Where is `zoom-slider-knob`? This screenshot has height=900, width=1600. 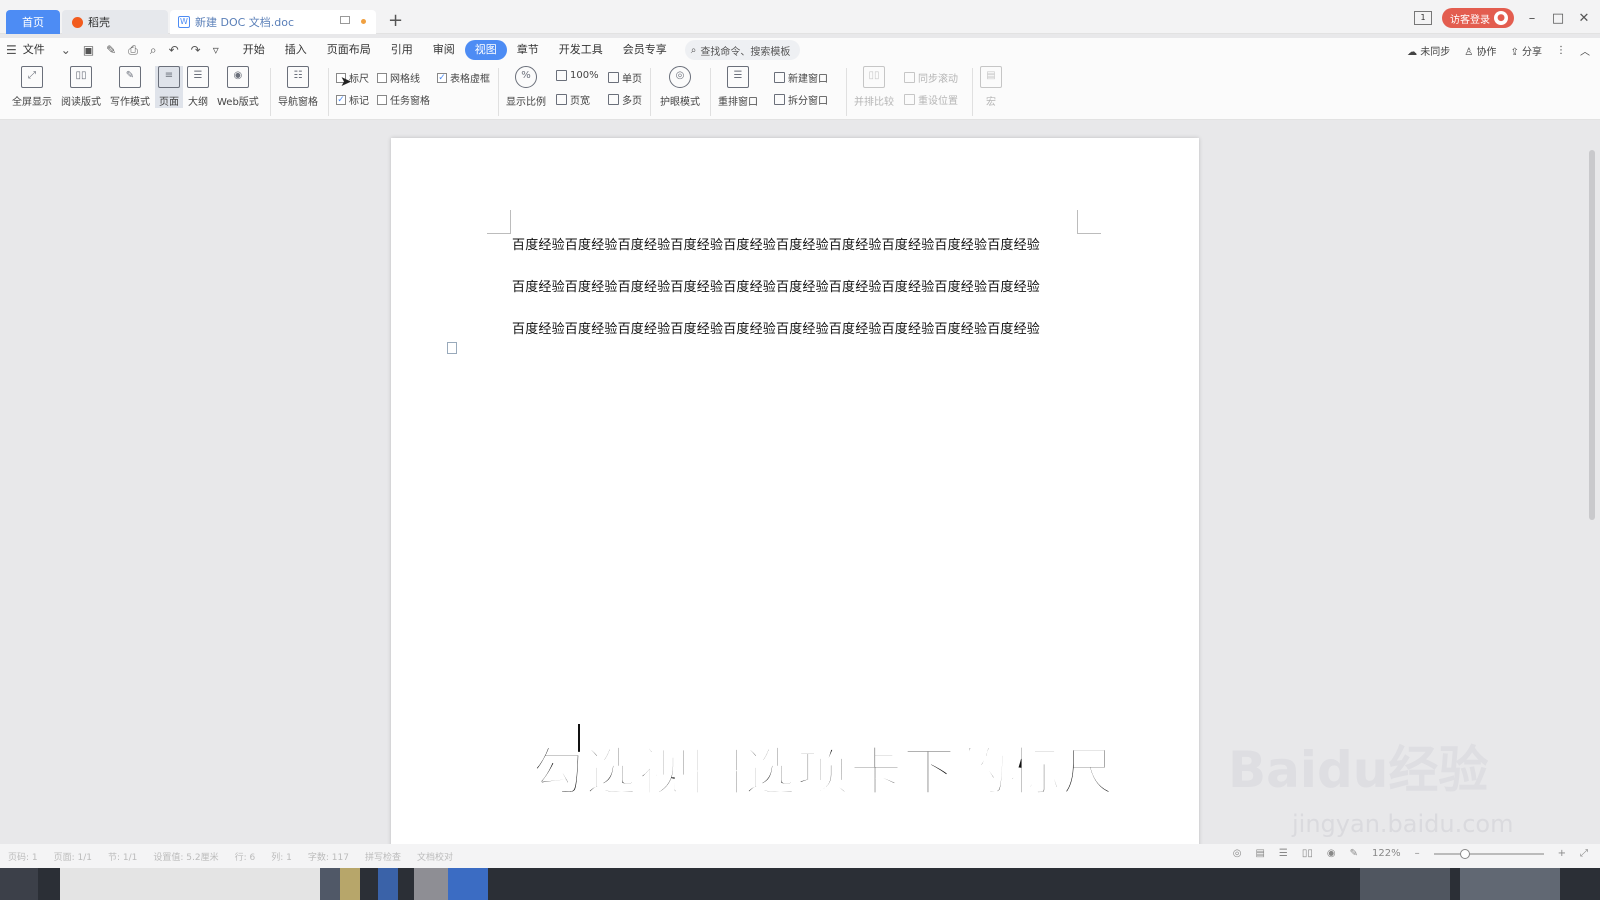
zoom-slider-knob is located at coordinates (1464, 853).